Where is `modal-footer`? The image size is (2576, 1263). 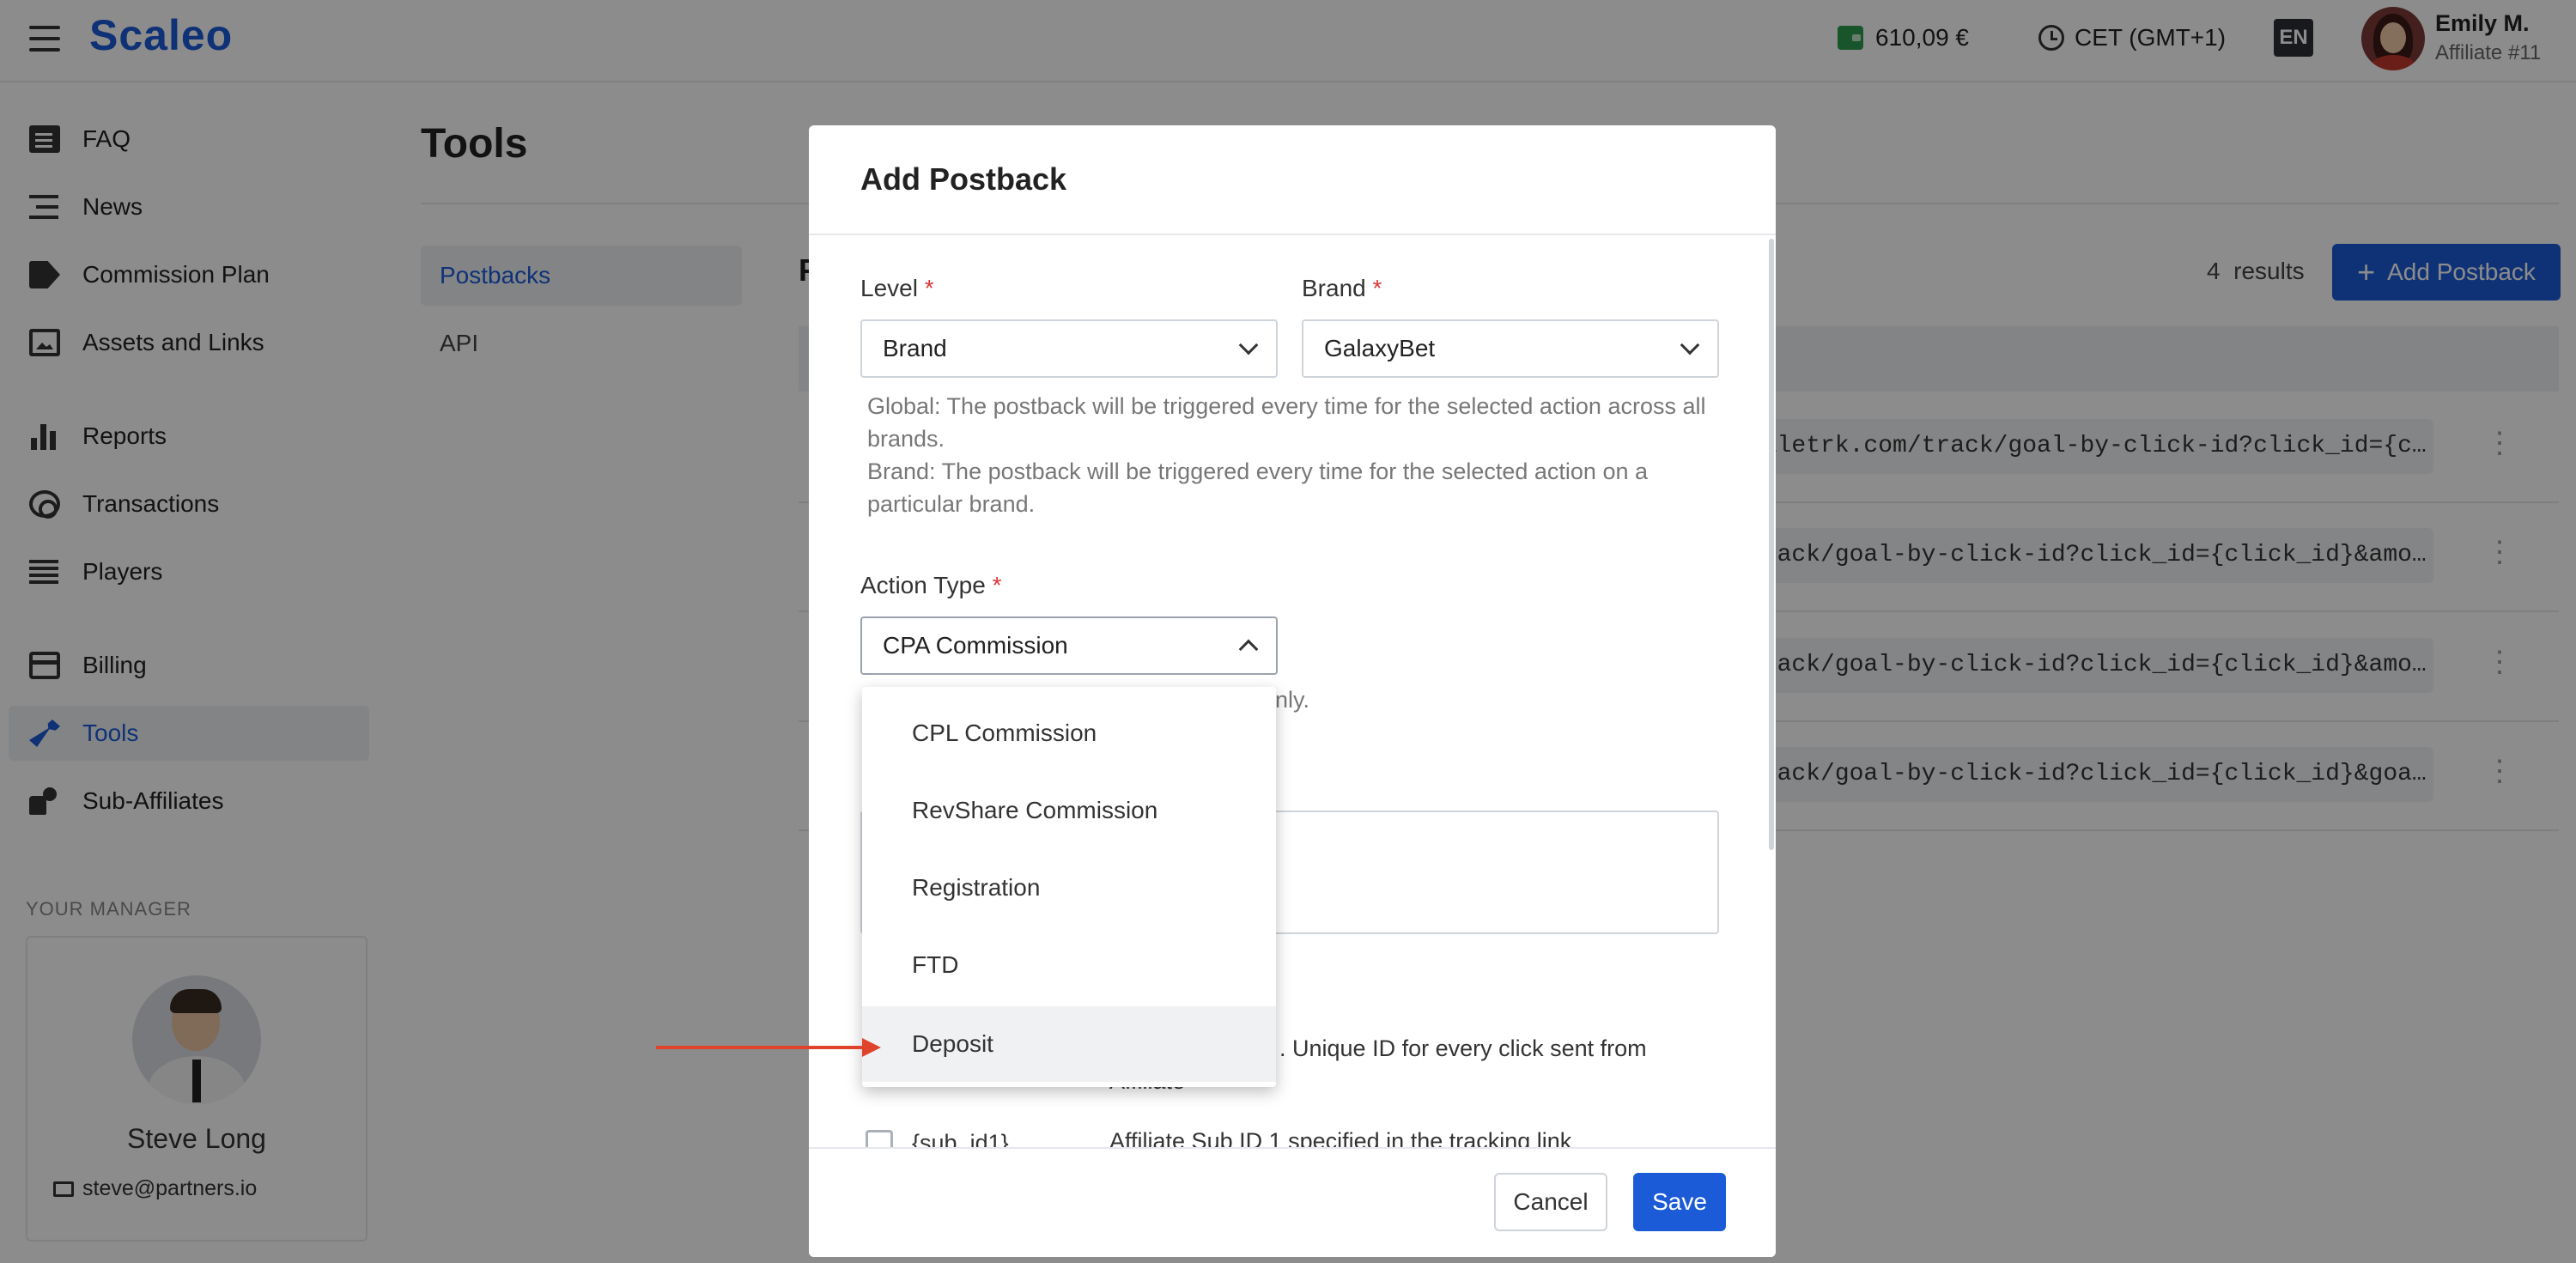 modal-footer is located at coordinates (1292, 1202).